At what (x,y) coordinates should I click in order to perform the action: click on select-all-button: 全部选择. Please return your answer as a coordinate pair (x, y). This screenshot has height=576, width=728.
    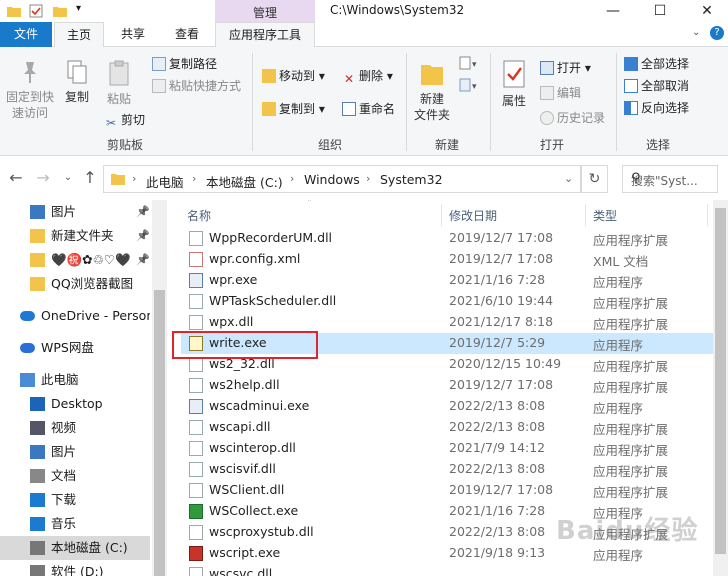
    Looking at the image, I should click on (656, 64).